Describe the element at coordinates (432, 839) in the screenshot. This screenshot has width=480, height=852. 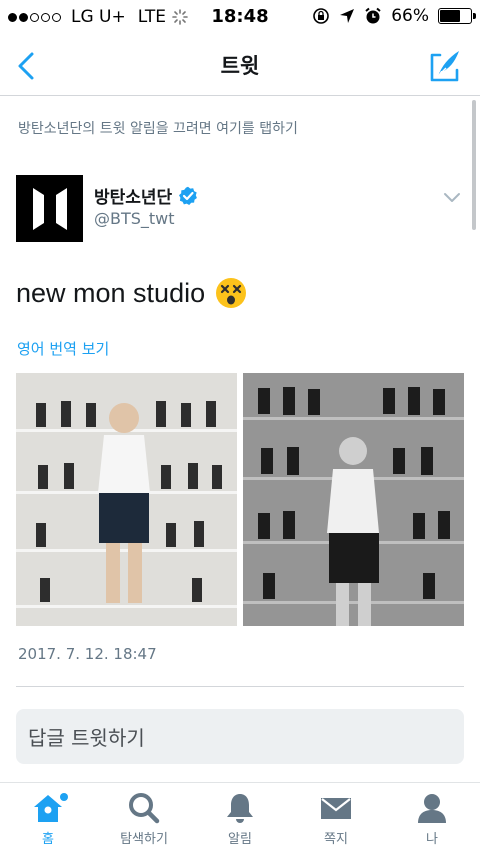
I see `tab-me-label: 나` at that location.